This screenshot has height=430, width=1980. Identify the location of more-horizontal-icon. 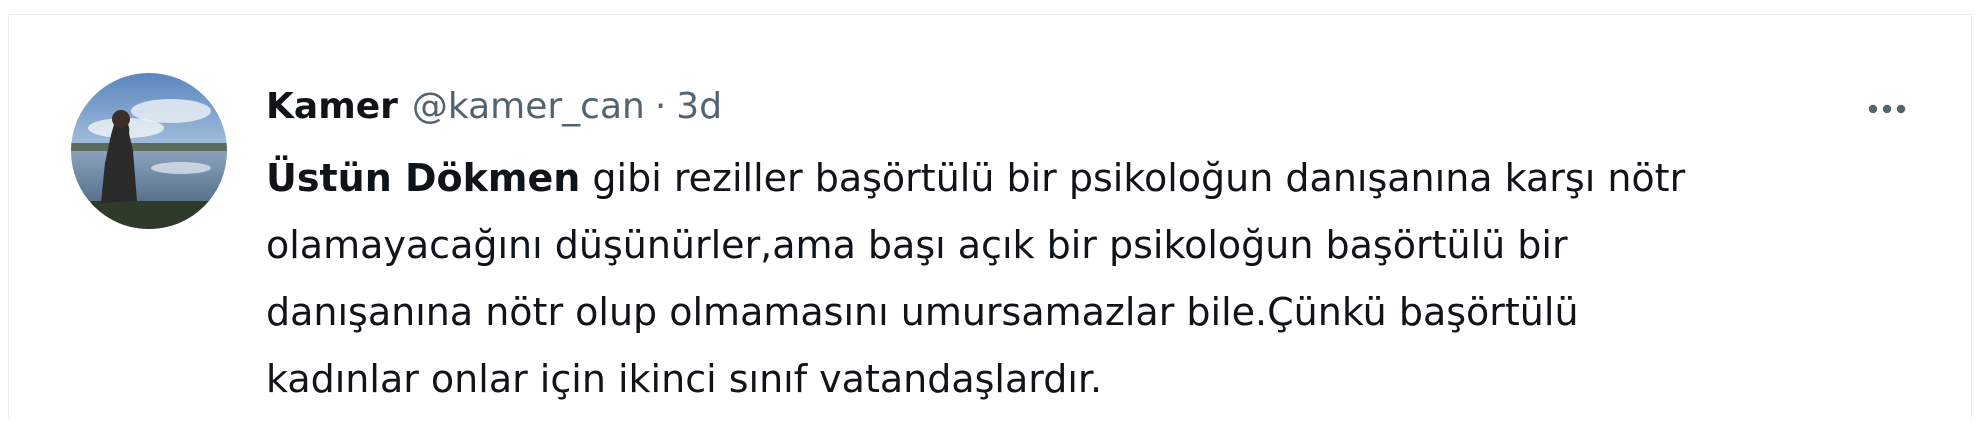
(1887, 109).